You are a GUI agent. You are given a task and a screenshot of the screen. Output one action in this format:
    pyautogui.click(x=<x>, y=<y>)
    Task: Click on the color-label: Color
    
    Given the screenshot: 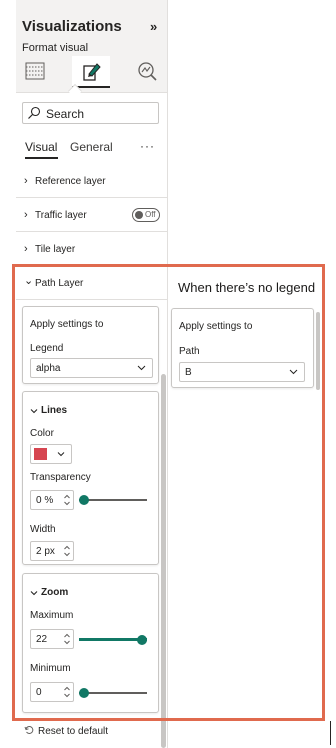 What is the action you would take?
    pyautogui.click(x=42, y=433)
    